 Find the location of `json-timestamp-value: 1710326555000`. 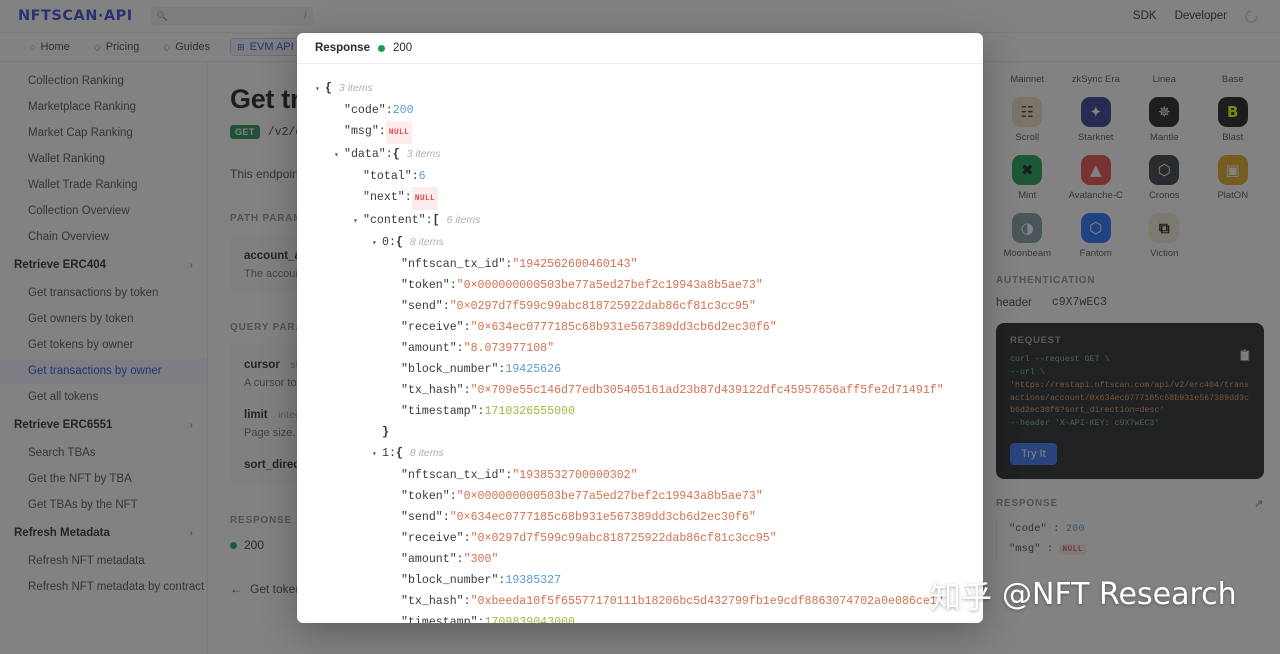

json-timestamp-value: 1710326555000 is located at coordinates (529, 411).